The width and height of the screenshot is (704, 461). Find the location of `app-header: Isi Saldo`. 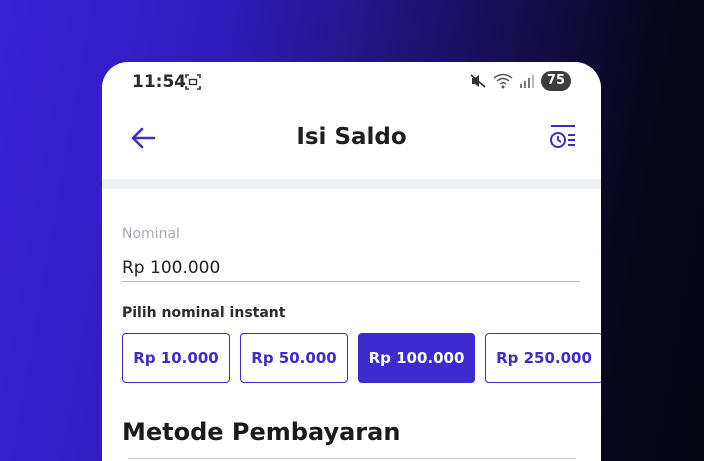

app-header: Isi Saldo is located at coordinates (351, 138).